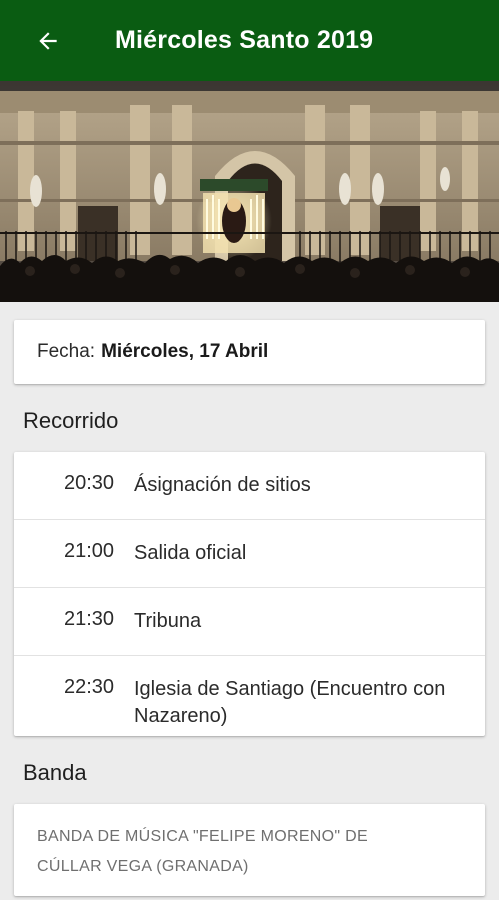 The image size is (499, 900). Describe the element at coordinates (222, 485) in the screenshot. I see `route-item-place: Ásignación de sitios` at that location.